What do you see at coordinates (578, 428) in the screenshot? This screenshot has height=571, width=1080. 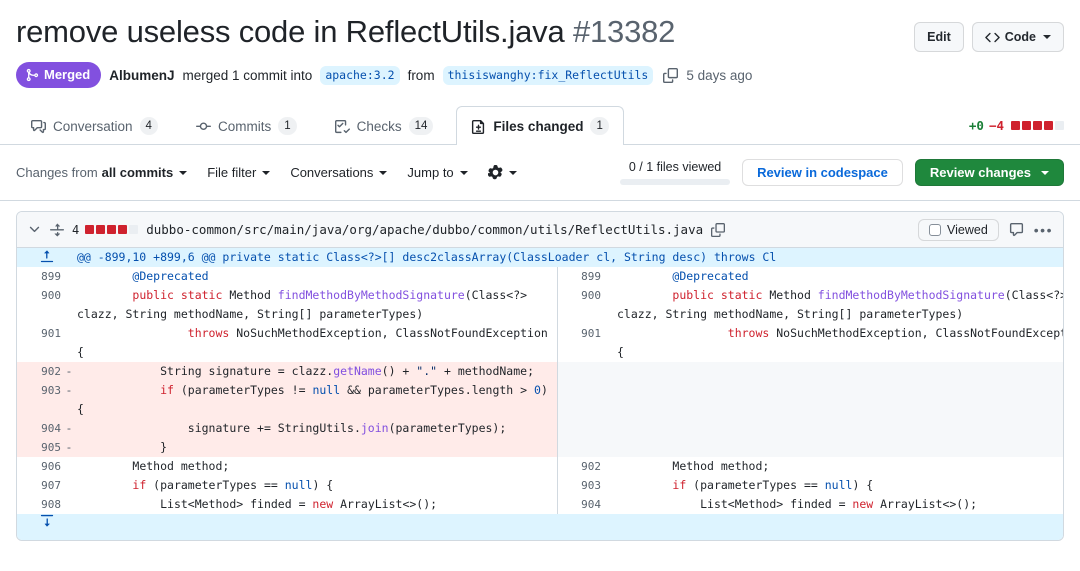 I see `line-number-right` at bounding box center [578, 428].